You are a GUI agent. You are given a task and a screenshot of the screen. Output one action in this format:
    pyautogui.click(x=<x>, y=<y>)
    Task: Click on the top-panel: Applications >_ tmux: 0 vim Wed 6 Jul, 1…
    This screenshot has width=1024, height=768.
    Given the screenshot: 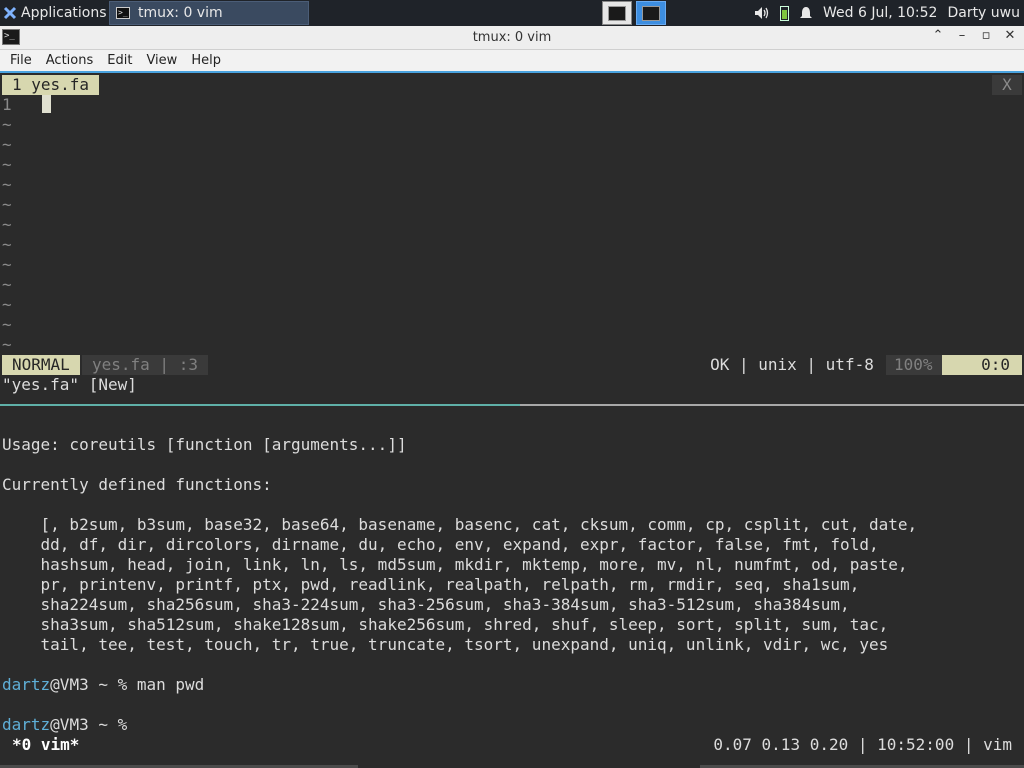 What is the action you would take?
    pyautogui.click(x=512, y=13)
    